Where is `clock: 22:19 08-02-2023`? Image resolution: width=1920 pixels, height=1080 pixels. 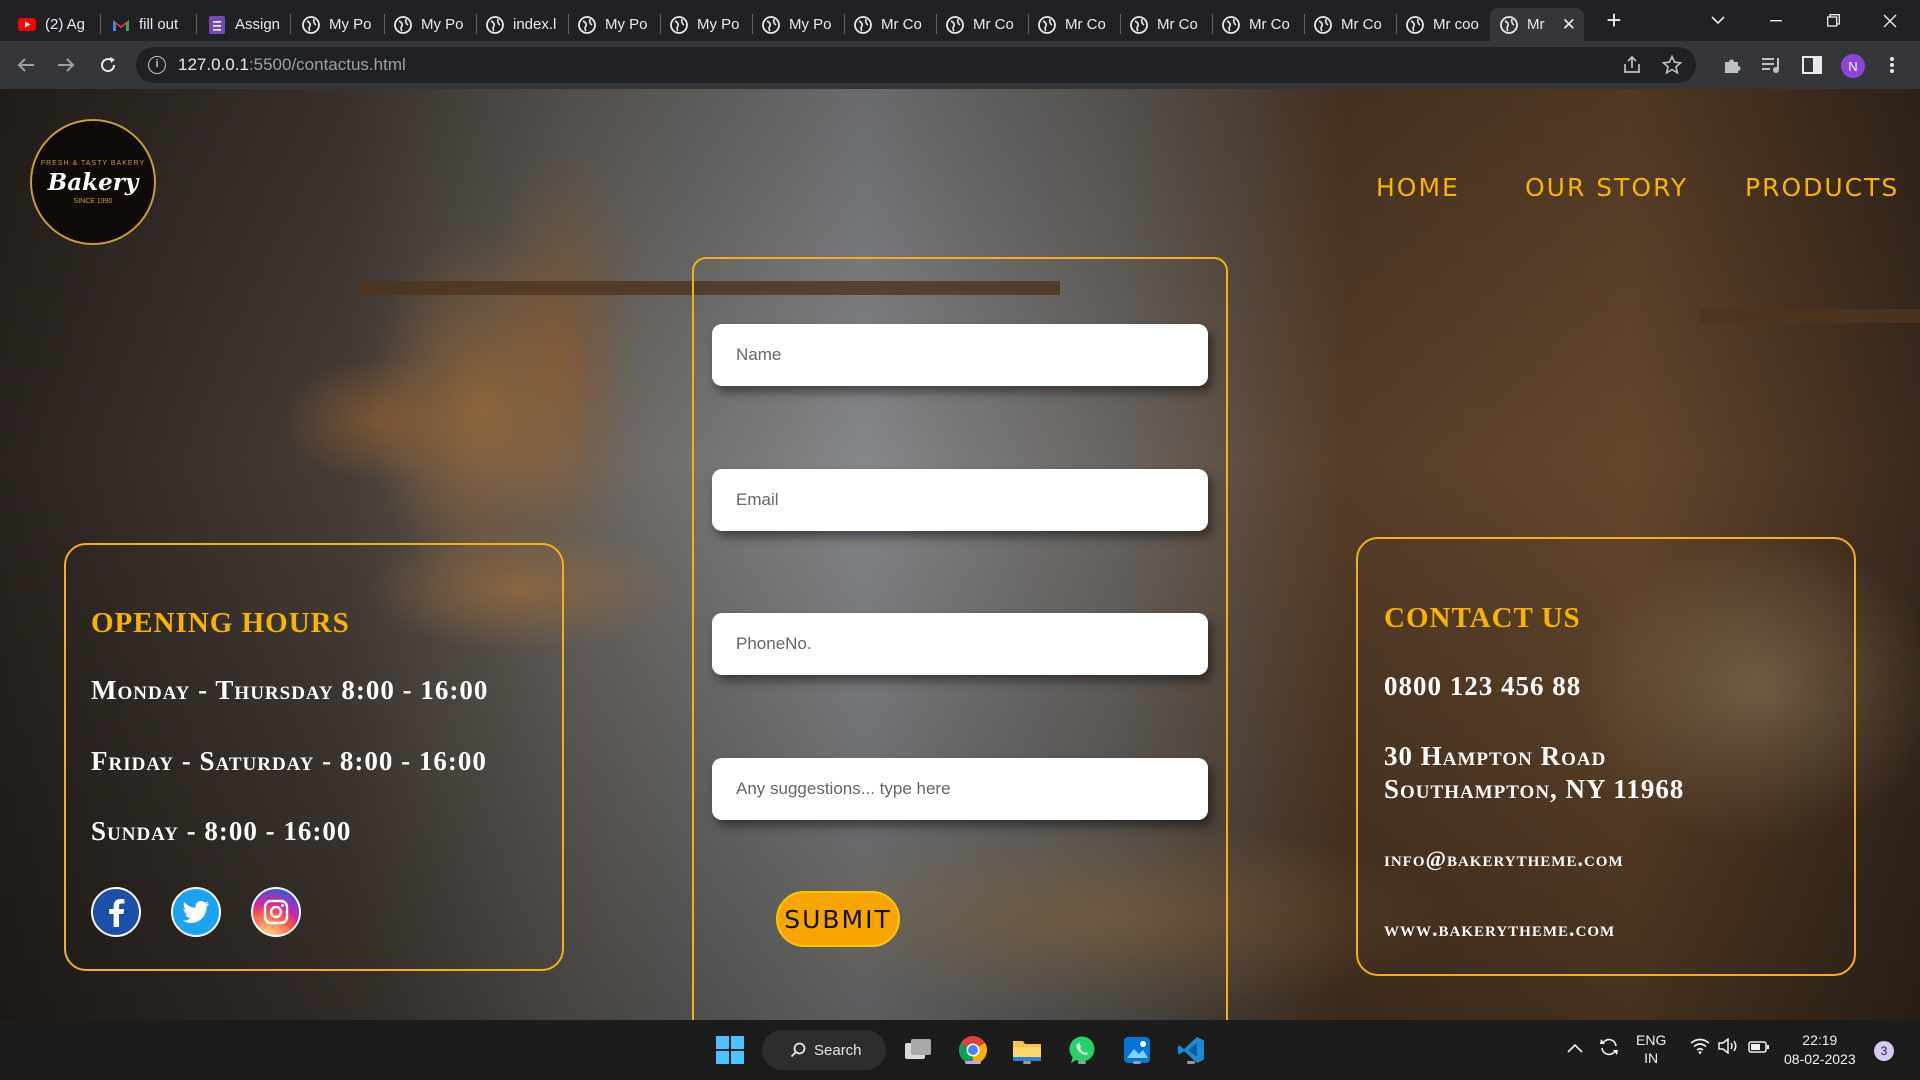
clock: 22:19 08-02-2023 is located at coordinates (1820, 1050).